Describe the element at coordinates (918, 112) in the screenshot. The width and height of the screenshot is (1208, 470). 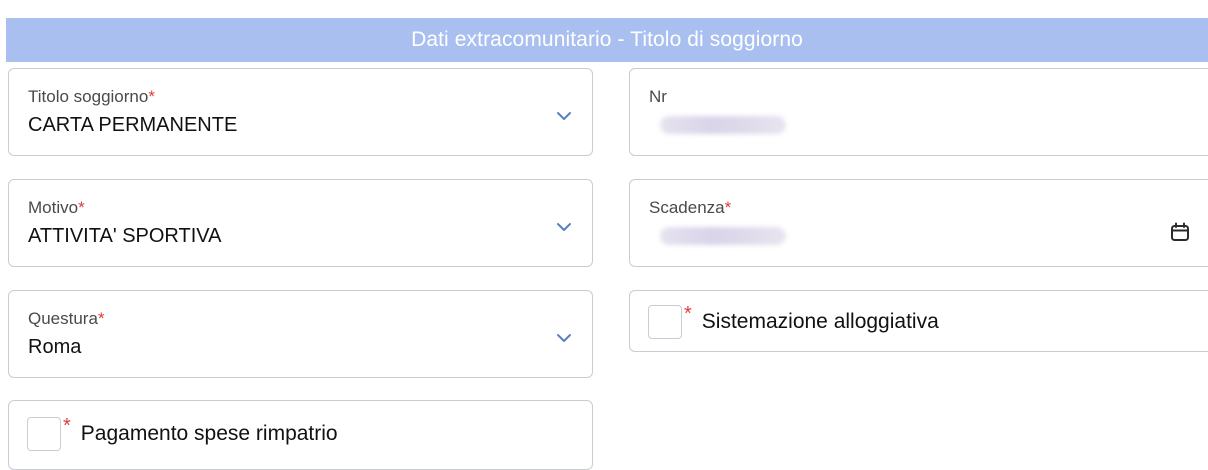
I see `nr-field: Nr` at that location.